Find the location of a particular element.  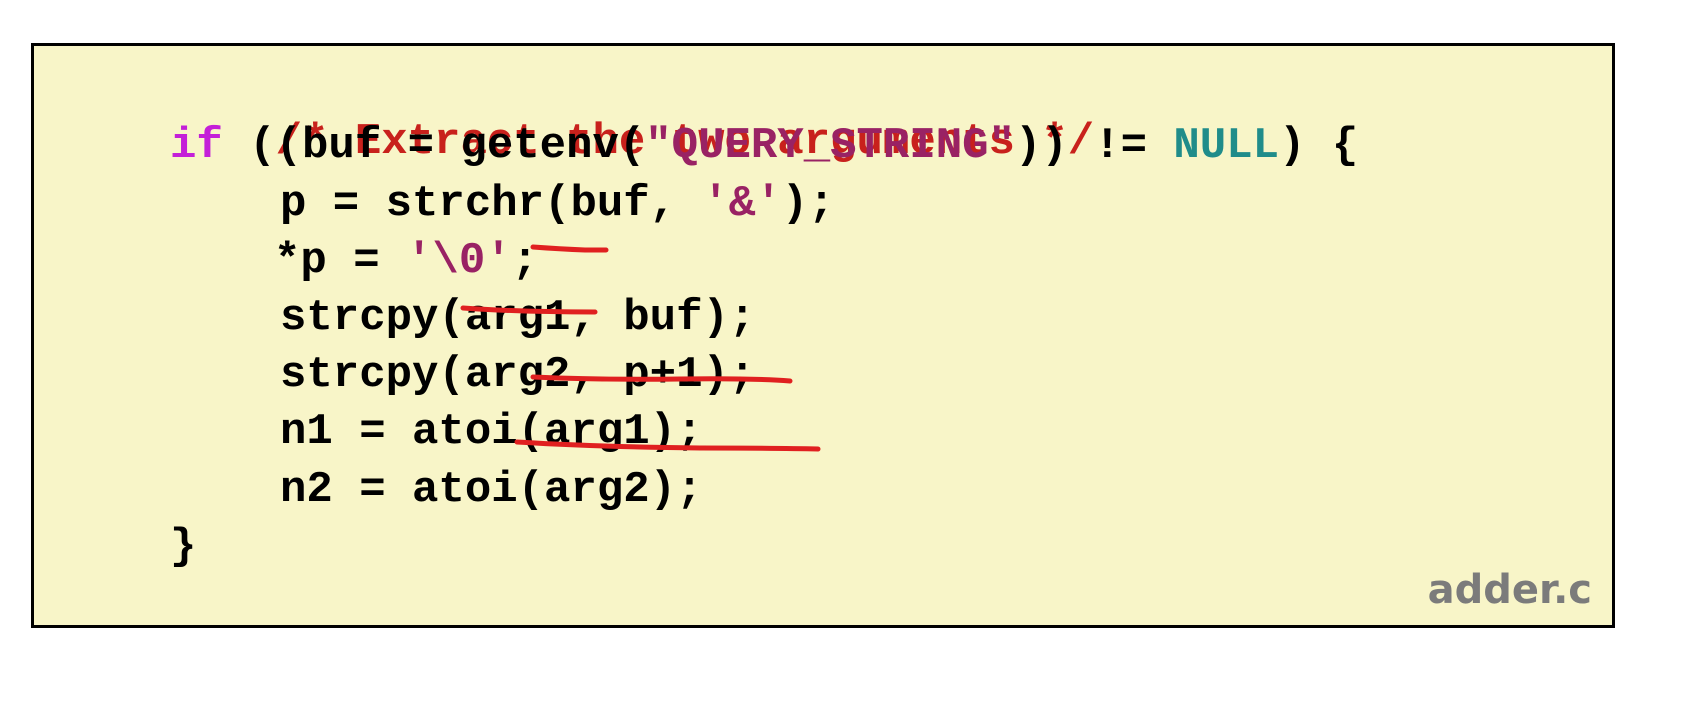

code-strcpy2-line: strcpy(arg2, p+1); is located at coordinates (518, 375).